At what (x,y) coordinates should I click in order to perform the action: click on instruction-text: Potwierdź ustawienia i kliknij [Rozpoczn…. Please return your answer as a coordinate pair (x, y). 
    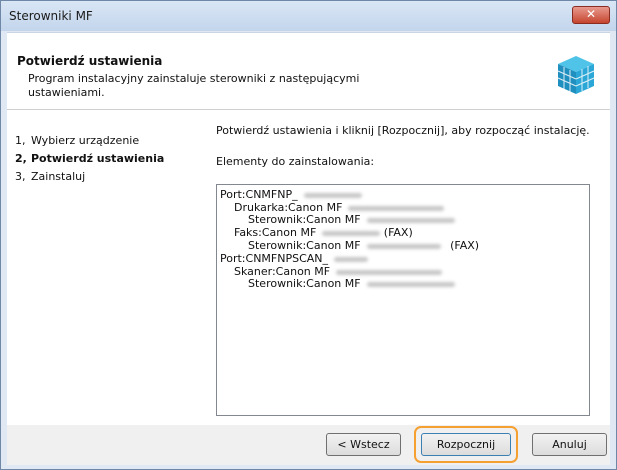
    Looking at the image, I should click on (403, 130).